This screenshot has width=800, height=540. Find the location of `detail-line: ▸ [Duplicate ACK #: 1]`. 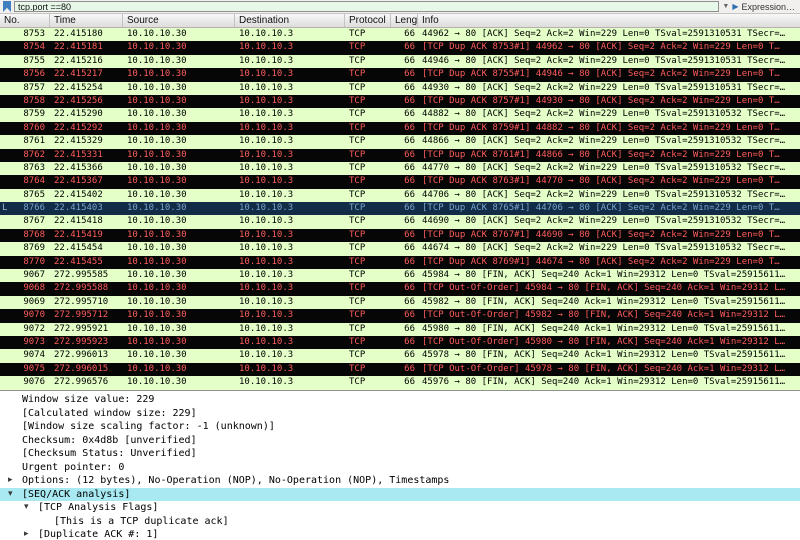

detail-line: ▸ [Duplicate ACK #: 1] is located at coordinates (400, 534).